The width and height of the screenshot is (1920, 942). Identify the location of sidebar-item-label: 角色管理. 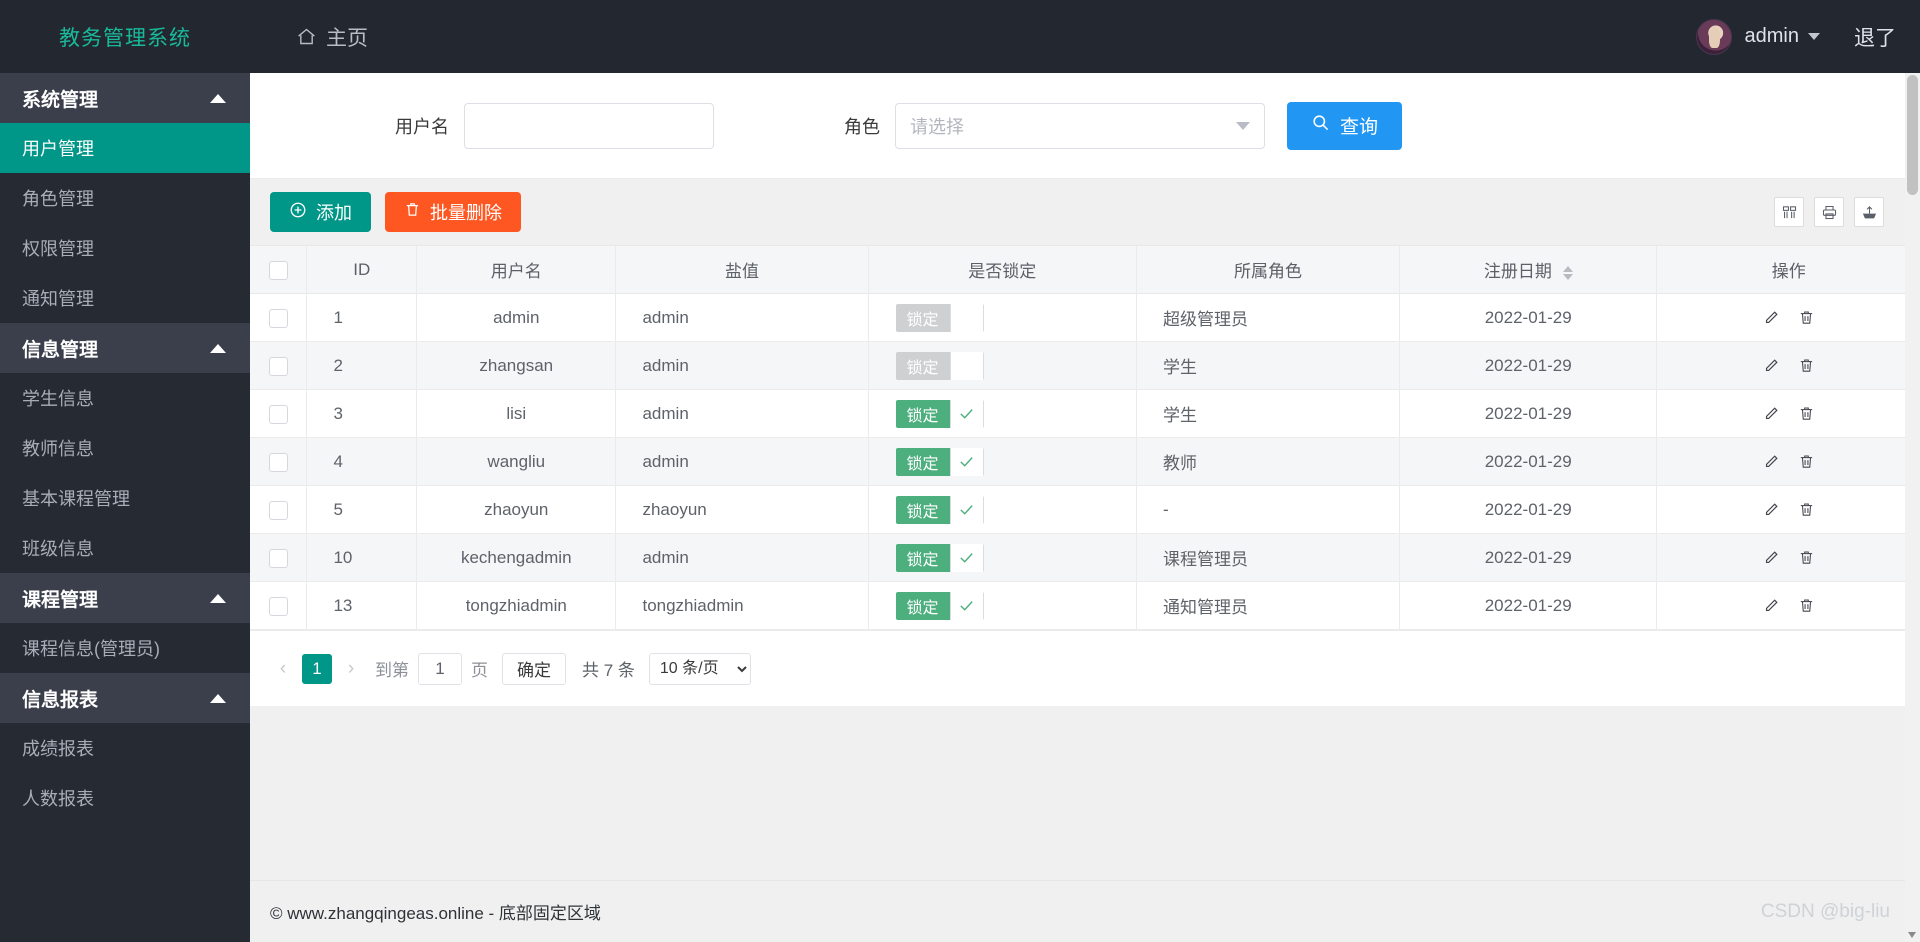
(58, 199).